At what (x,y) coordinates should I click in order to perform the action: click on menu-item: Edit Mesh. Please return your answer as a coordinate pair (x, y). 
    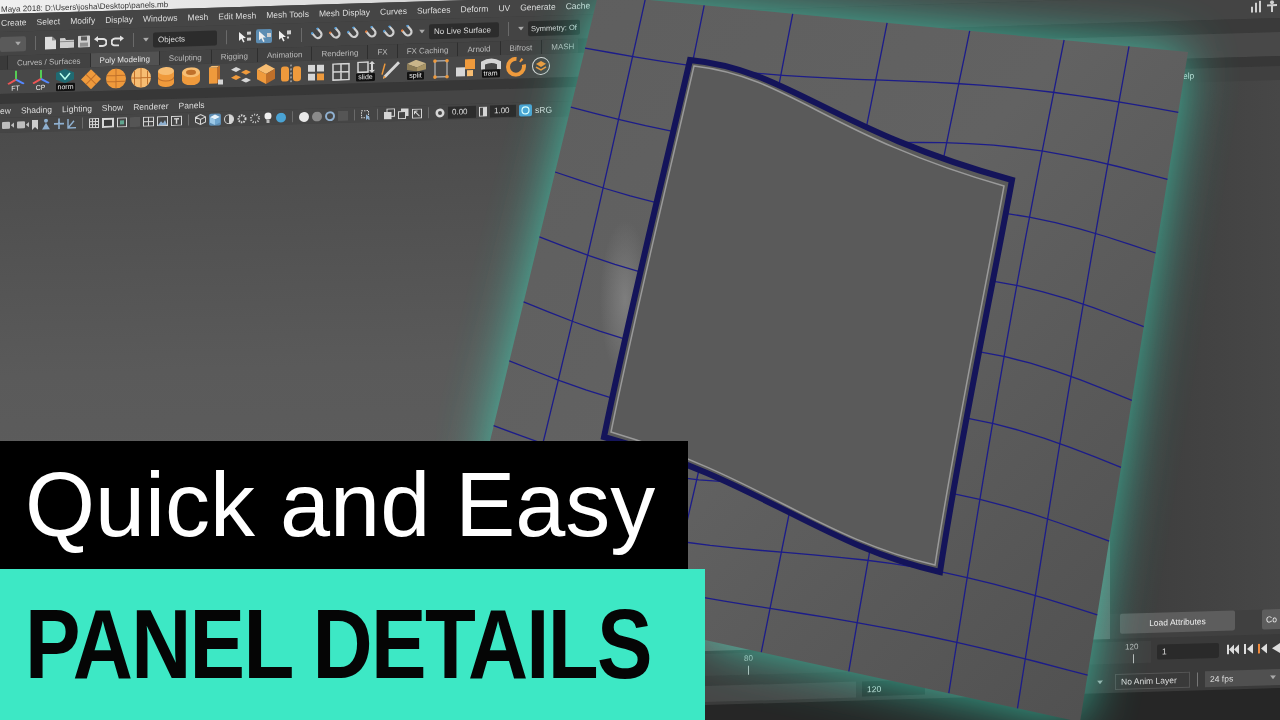
    Looking at the image, I should click on (237, 16).